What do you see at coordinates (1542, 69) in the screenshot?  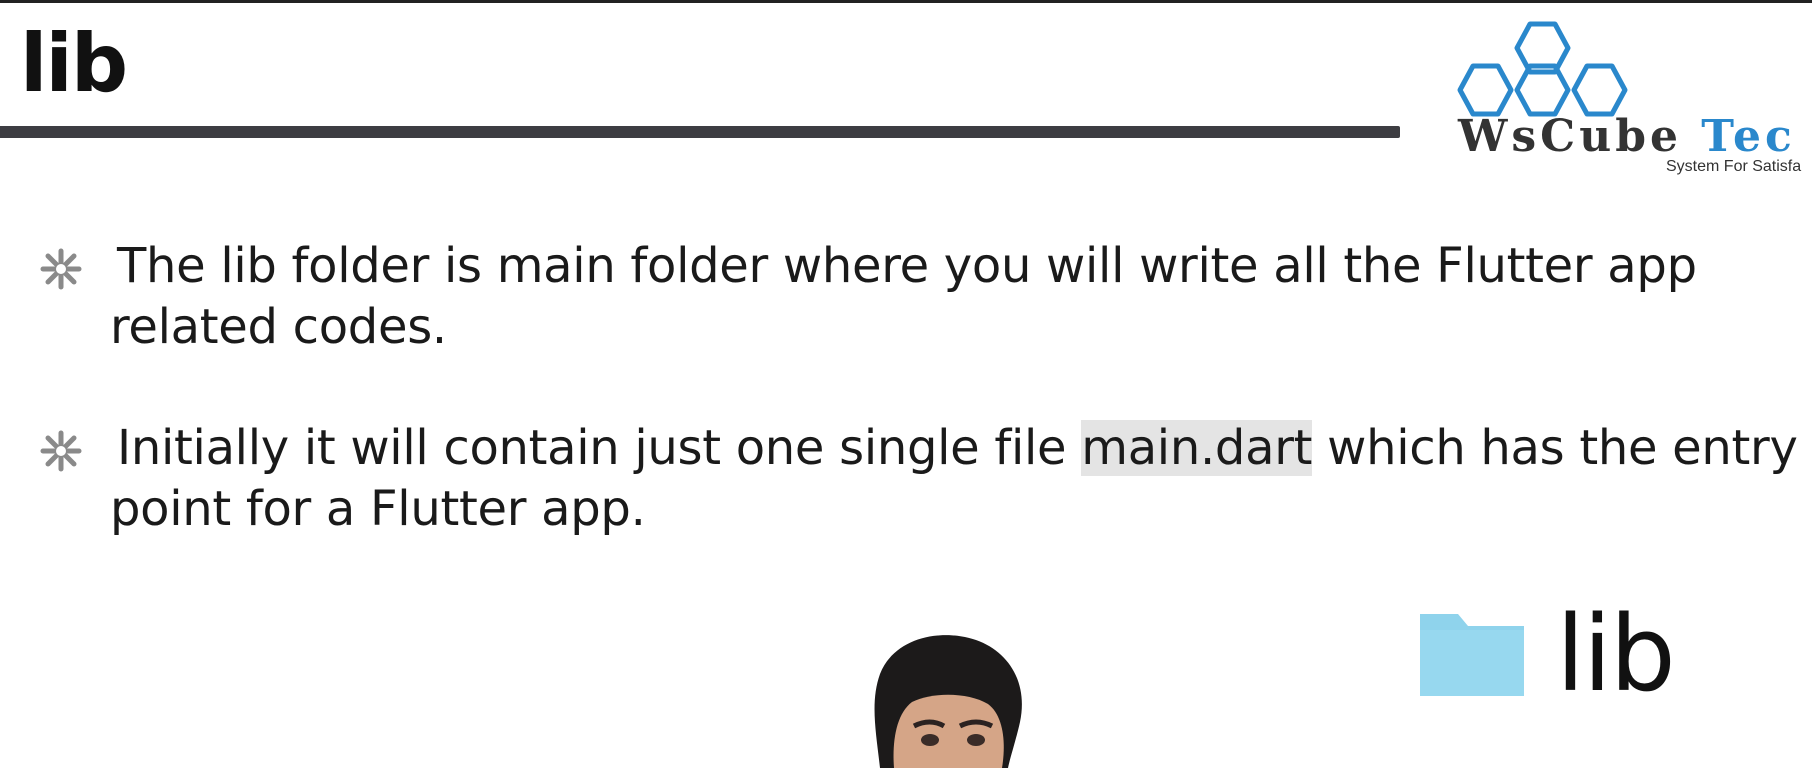 I see `hexagon-logo-icon` at bounding box center [1542, 69].